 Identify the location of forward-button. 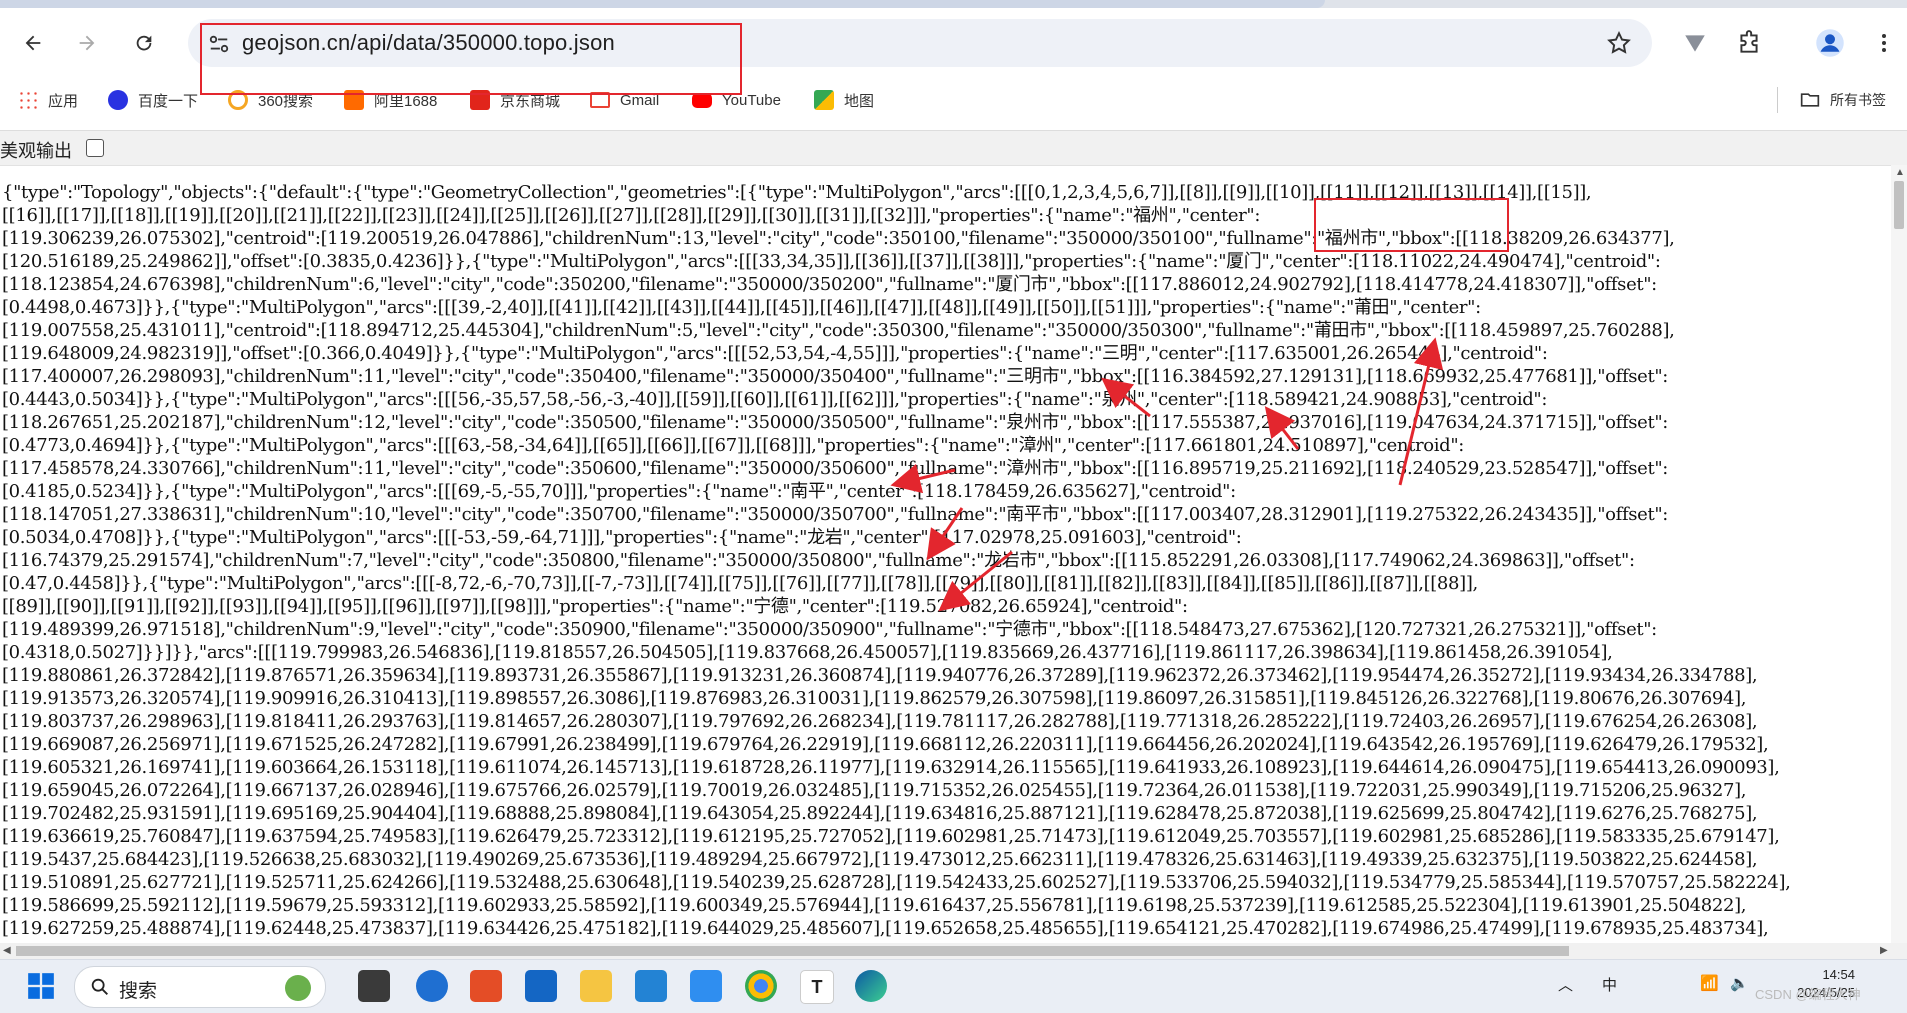
(87, 43).